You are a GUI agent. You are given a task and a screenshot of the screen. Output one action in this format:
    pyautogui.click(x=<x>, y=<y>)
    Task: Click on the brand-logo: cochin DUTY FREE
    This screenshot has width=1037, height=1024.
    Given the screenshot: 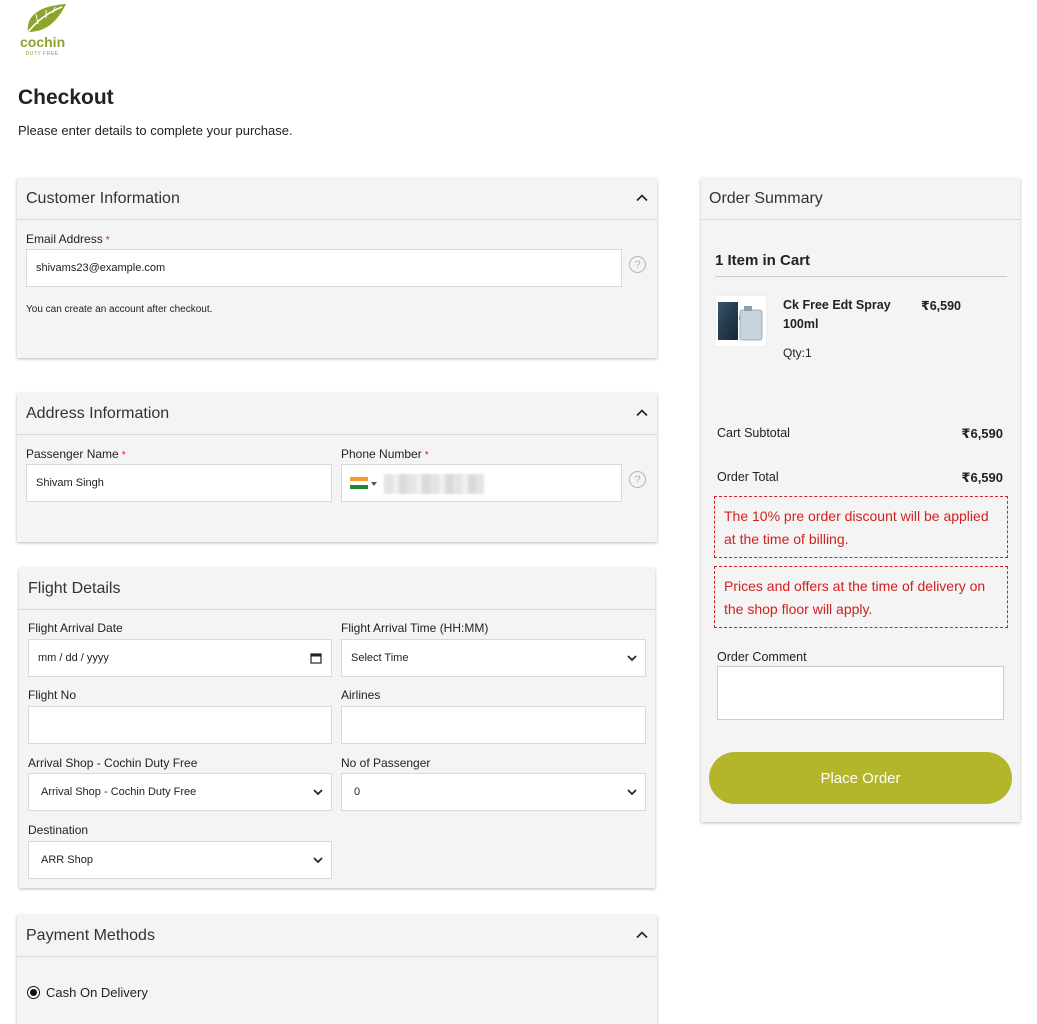 What is the action you would take?
    pyautogui.click(x=45, y=30)
    